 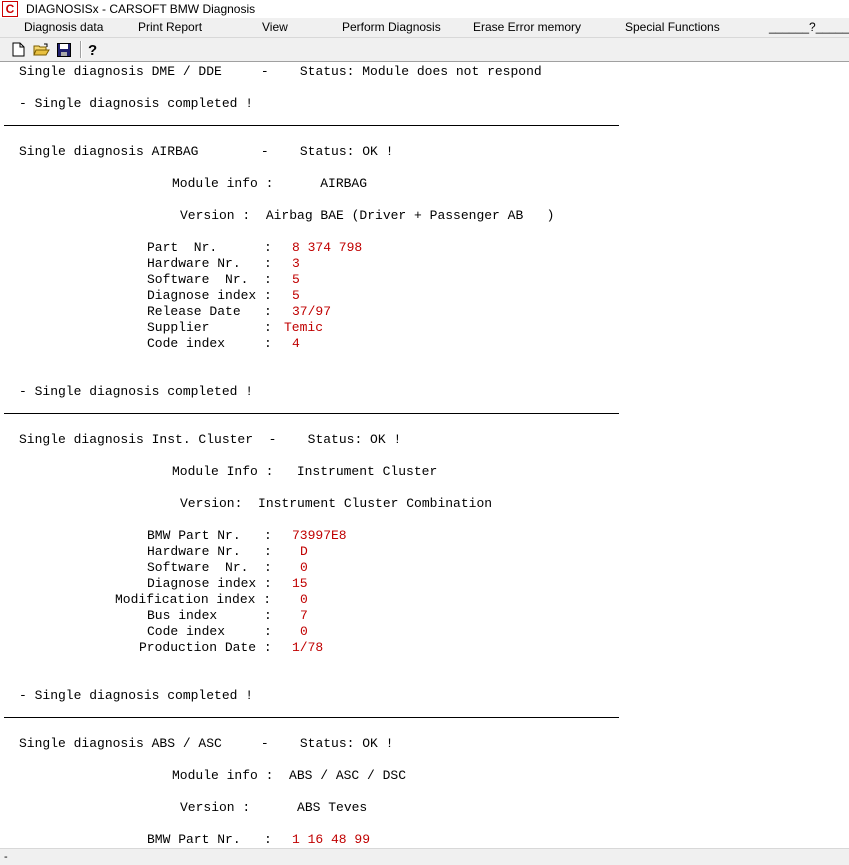 What do you see at coordinates (424, 9) in the screenshot?
I see `title-bar: C DIAGNOSISx - CARSOFT BMW Diagnosis` at bounding box center [424, 9].